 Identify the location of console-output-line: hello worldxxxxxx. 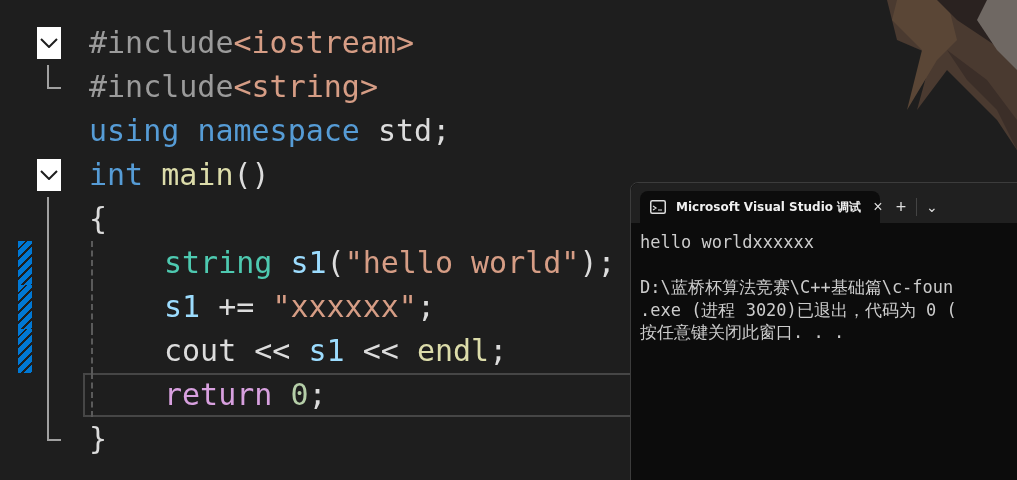
(727, 242).